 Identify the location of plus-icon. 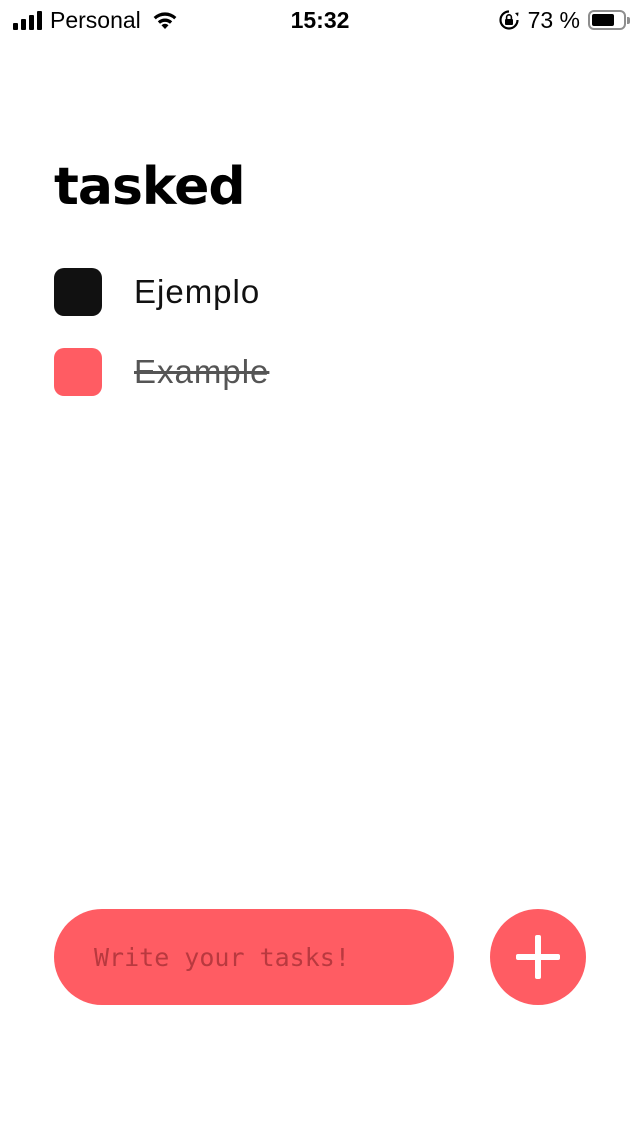
(538, 957).